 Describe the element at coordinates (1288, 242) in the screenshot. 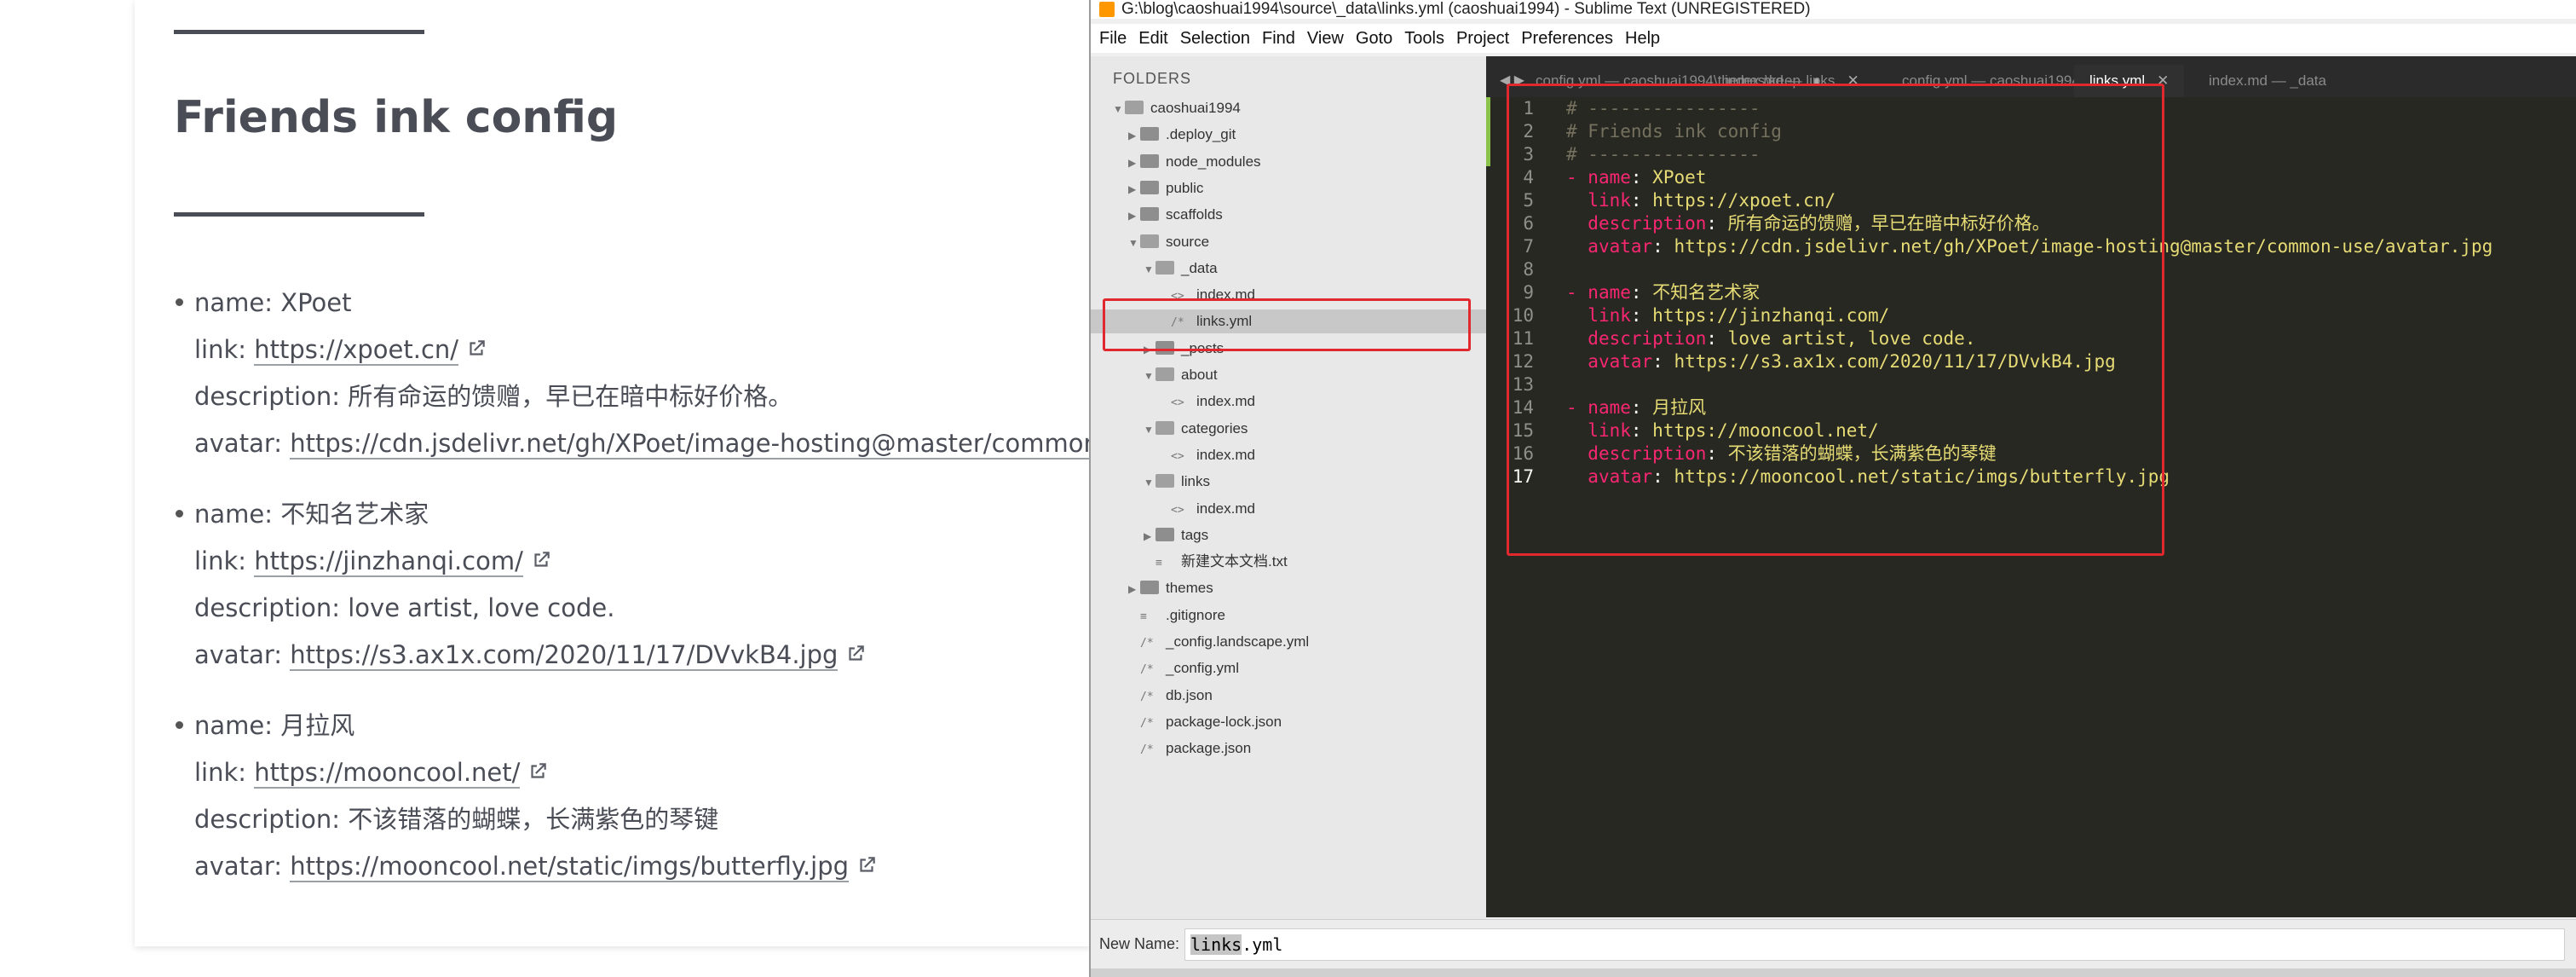

I see `sidebar-item: ▼ source` at that location.